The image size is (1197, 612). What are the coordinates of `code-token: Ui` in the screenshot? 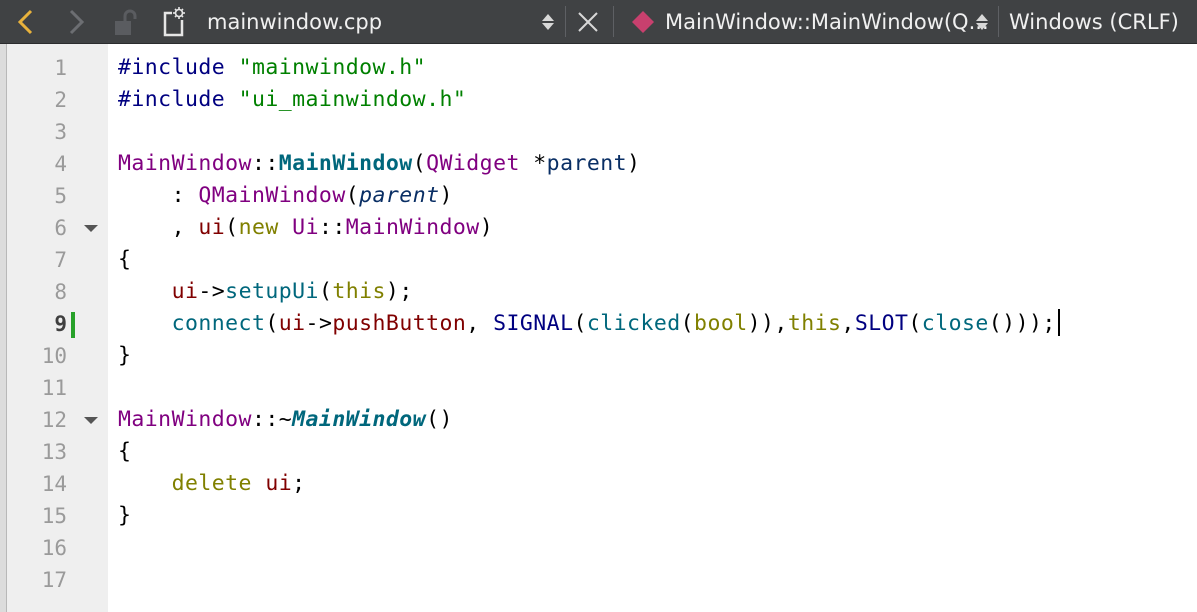 It's located at (305, 227).